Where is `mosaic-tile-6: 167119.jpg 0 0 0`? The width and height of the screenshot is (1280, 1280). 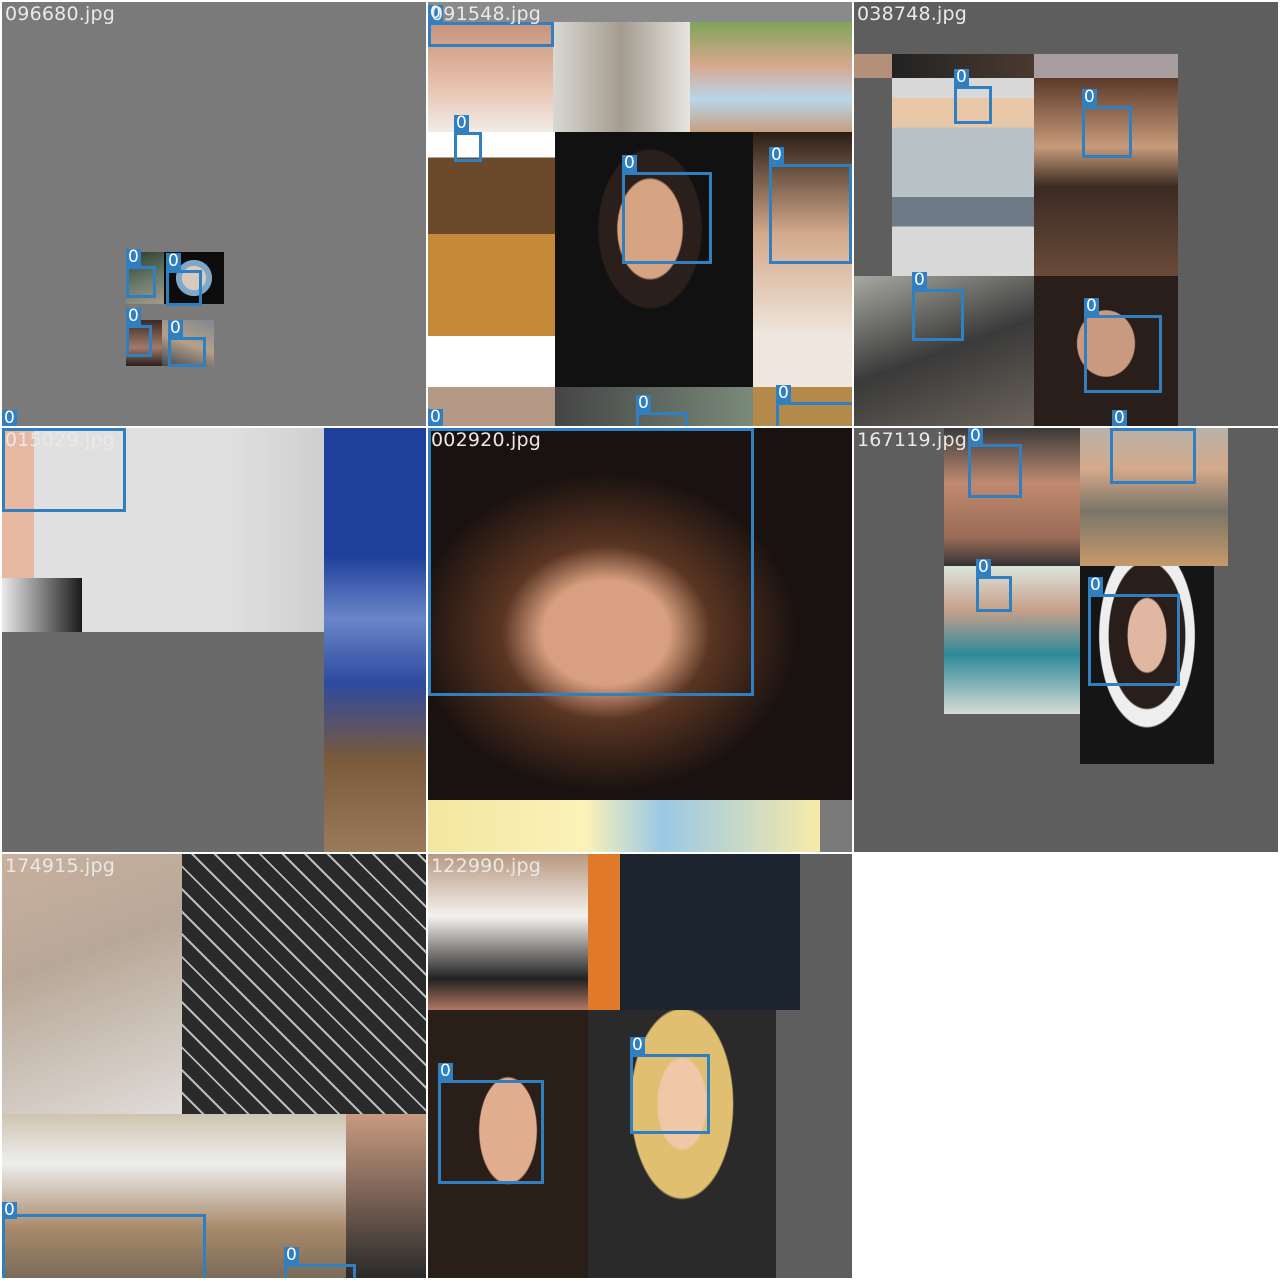 mosaic-tile-6: 167119.jpg 0 0 0 is located at coordinates (1066, 640).